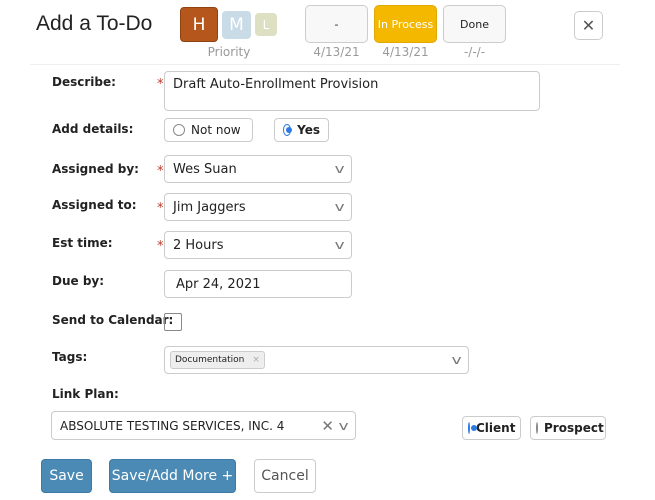 This screenshot has height=500, width=655. Describe the element at coordinates (574, 428) in the screenshot. I see `prospect-label: Prospect` at that location.